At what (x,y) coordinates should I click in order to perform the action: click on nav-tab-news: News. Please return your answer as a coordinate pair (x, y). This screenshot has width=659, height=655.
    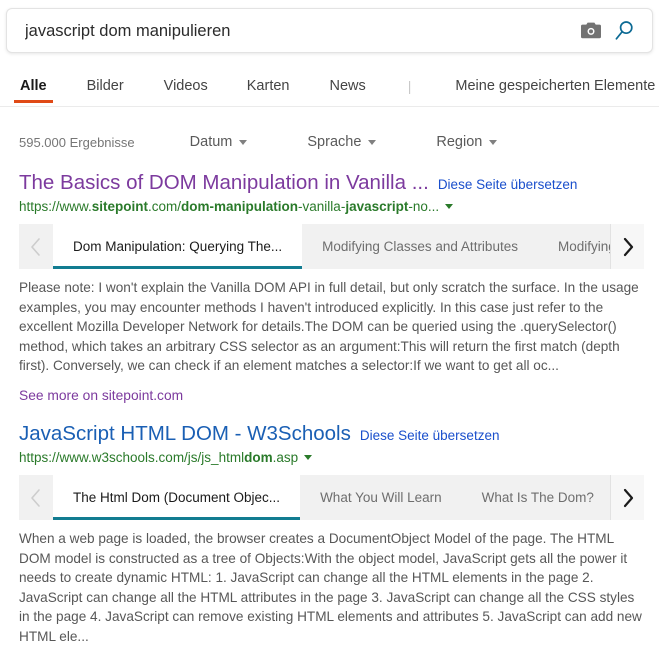
    Looking at the image, I should click on (347, 88).